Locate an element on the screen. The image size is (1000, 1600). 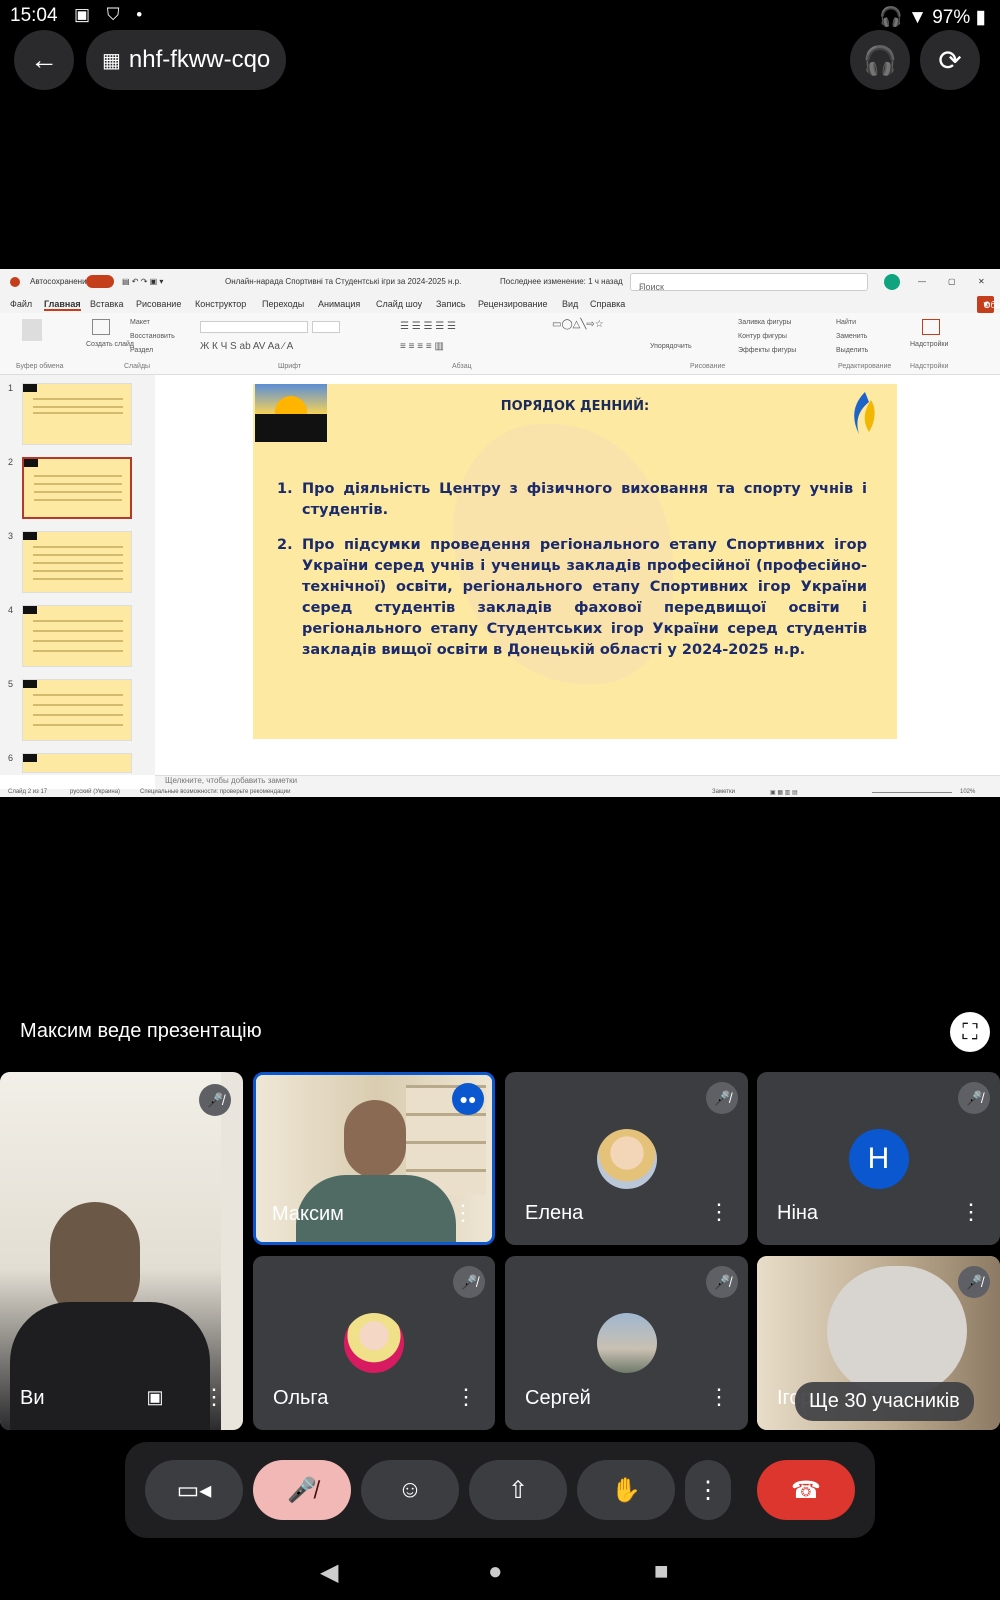
participant-tile: 🎤̸ Ольга ⋮ is located at coordinates (374, 1343).